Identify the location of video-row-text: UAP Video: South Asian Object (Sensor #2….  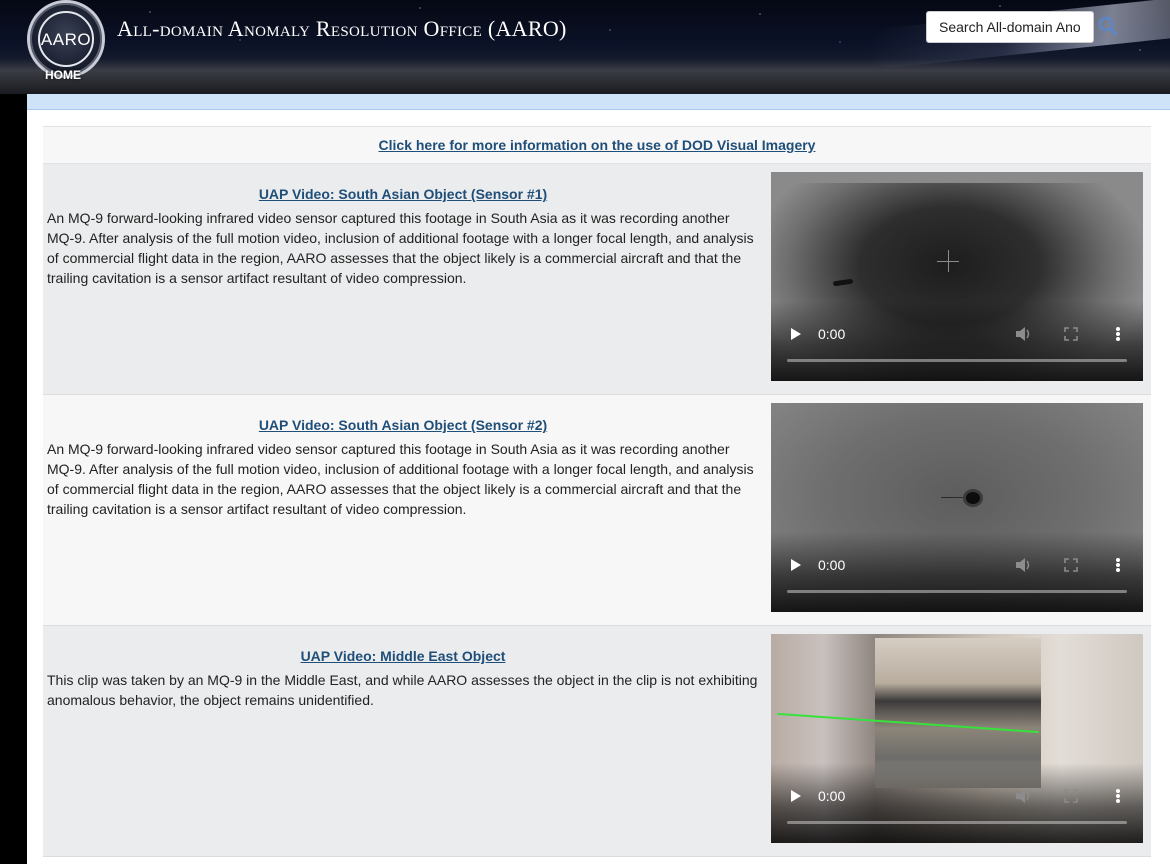
(403, 457).